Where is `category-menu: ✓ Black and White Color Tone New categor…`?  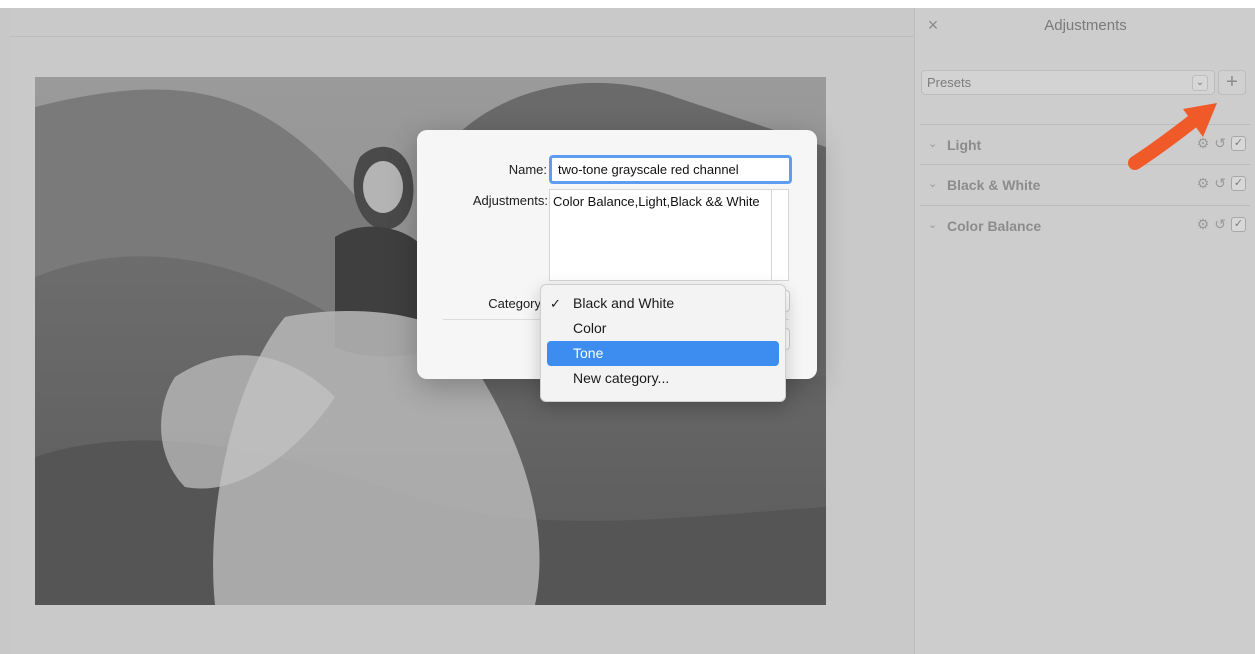 category-menu: ✓ Black and White Color Tone New categor… is located at coordinates (663, 343).